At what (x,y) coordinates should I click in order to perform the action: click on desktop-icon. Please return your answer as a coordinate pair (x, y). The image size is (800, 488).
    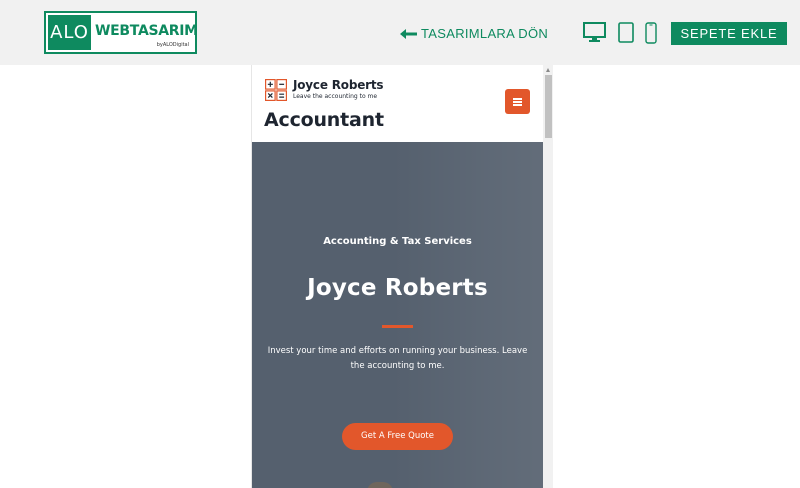
    Looking at the image, I should click on (594, 32).